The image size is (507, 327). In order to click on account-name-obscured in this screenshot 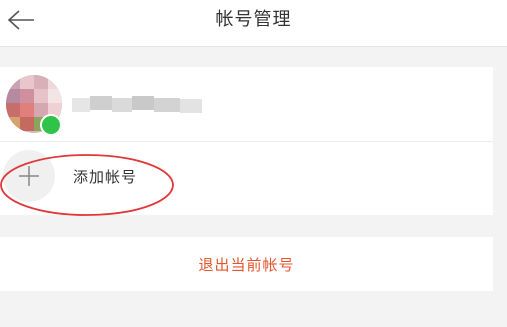, I will do `click(136, 104)`.